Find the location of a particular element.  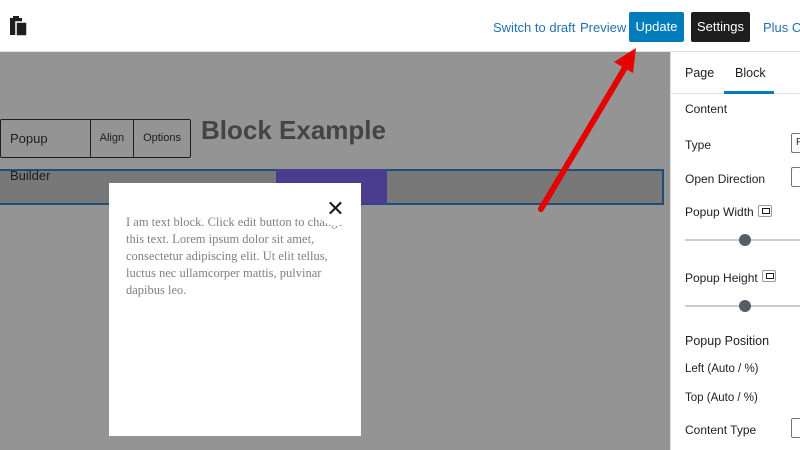

block-toolbar: Popup Builder Align Options is located at coordinates (95, 151).